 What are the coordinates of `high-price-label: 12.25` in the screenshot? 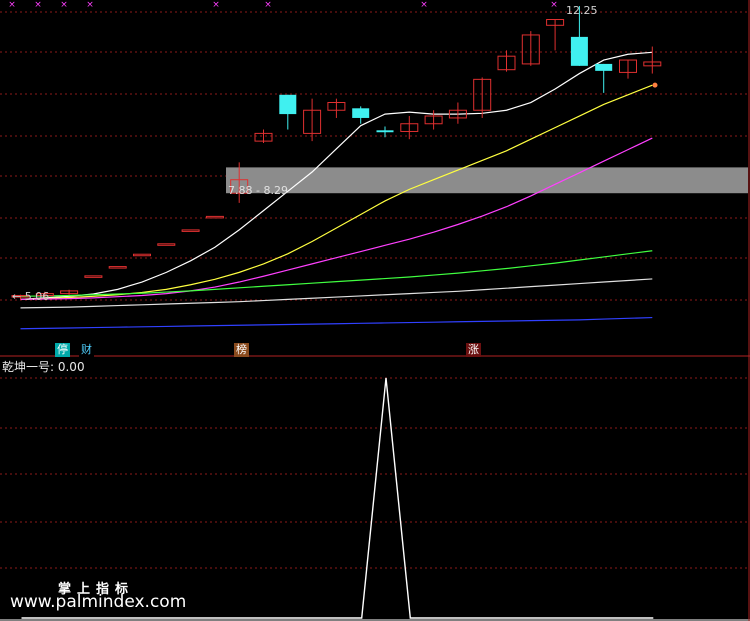 It's located at (582, 10).